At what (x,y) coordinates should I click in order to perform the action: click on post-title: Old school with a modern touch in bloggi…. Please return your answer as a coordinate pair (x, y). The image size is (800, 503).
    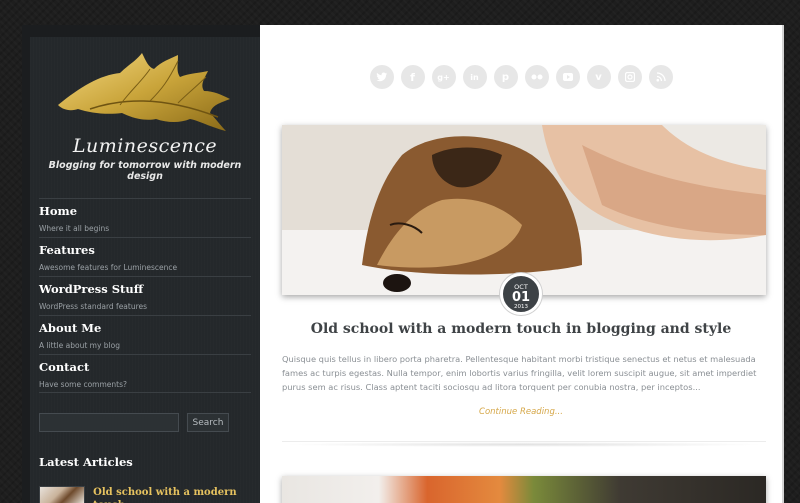
    Looking at the image, I should click on (521, 329).